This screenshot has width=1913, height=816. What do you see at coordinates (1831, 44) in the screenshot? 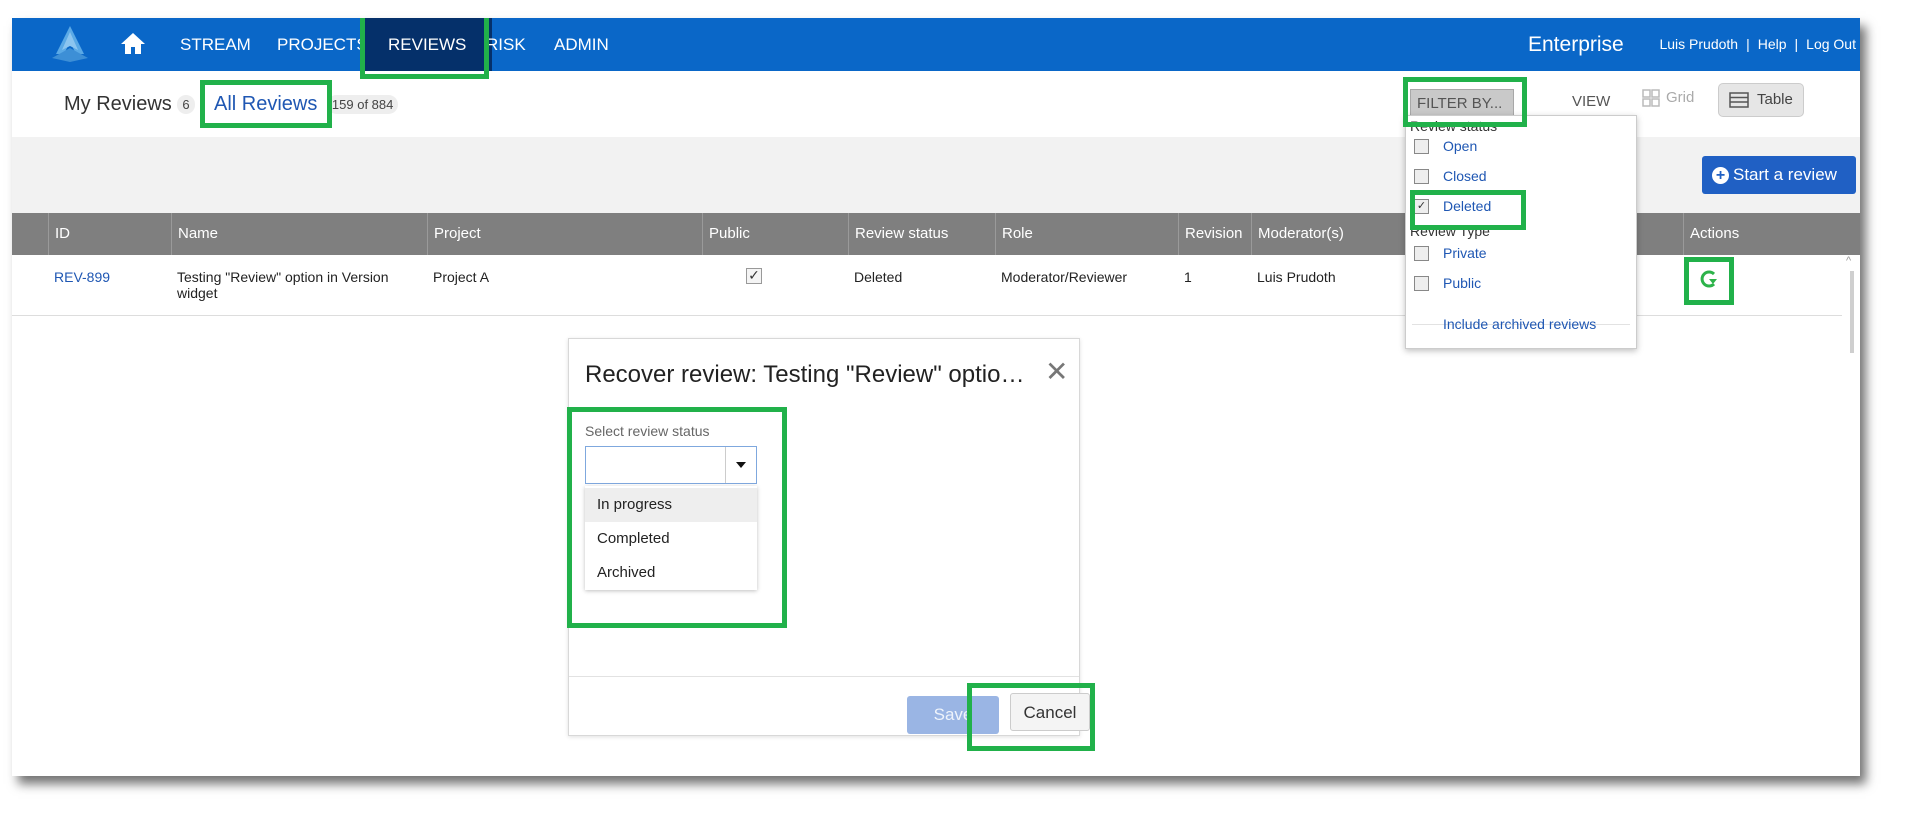
I see `logout-link: Log Out` at bounding box center [1831, 44].